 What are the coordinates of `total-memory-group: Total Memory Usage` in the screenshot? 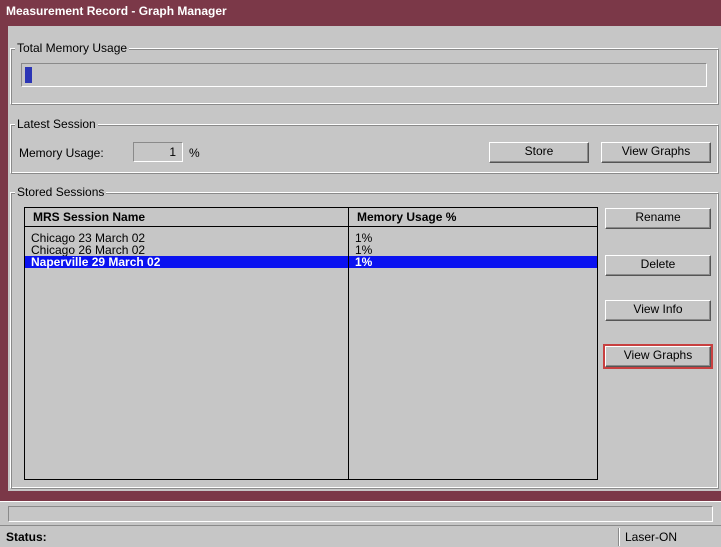 It's located at (364, 72).